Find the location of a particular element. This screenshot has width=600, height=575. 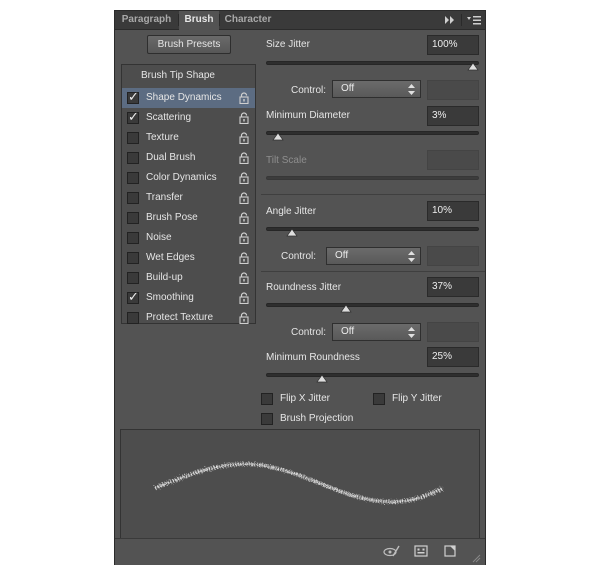

option-row: Texture is located at coordinates (188, 138).